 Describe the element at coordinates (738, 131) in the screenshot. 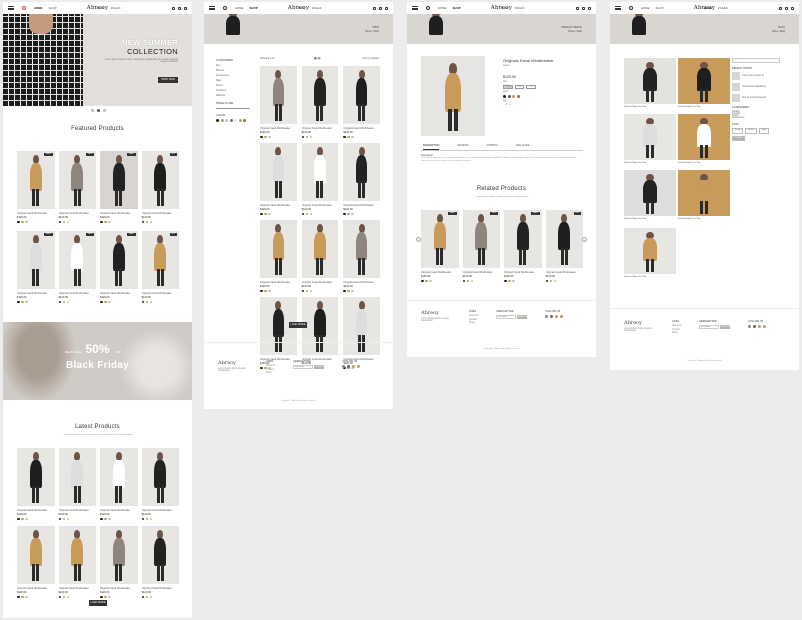

I see `tag: Dress` at that location.